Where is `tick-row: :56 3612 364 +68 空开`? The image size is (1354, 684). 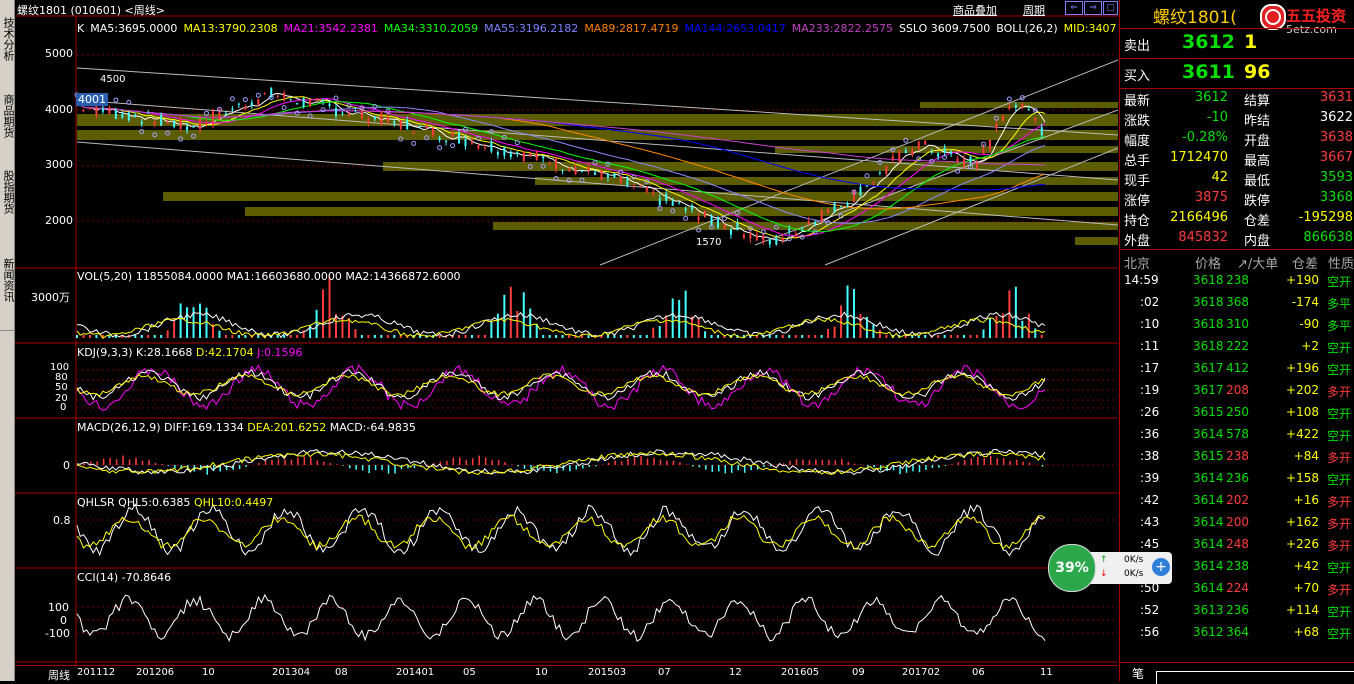
tick-row: :56 3612 364 +68 空开 is located at coordinates (1237, 633).